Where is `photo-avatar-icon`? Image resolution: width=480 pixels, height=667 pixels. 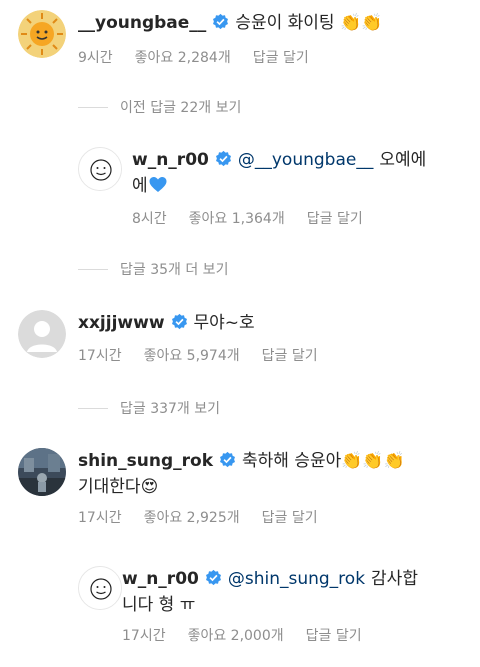 photo-avatar-icon is located at coordinates (42, 472).